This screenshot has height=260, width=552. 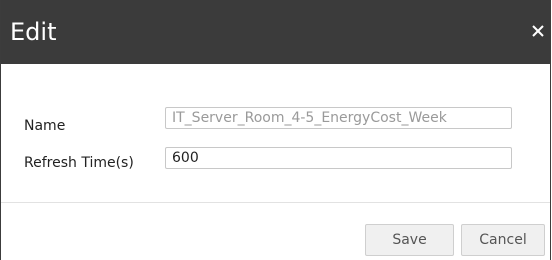 What do you see at coordinates (503, 240) in the screenshot?
I see `cancel-button: Cancel` at bounding box center [503, 240].